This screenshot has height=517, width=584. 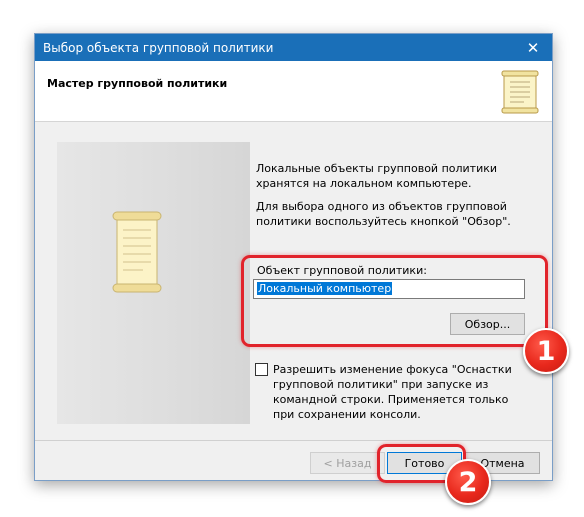 What do you see at coordinates (533, 47) in the screenshot?
I see `close-icon: ✕` at bounding box center [533, 47].